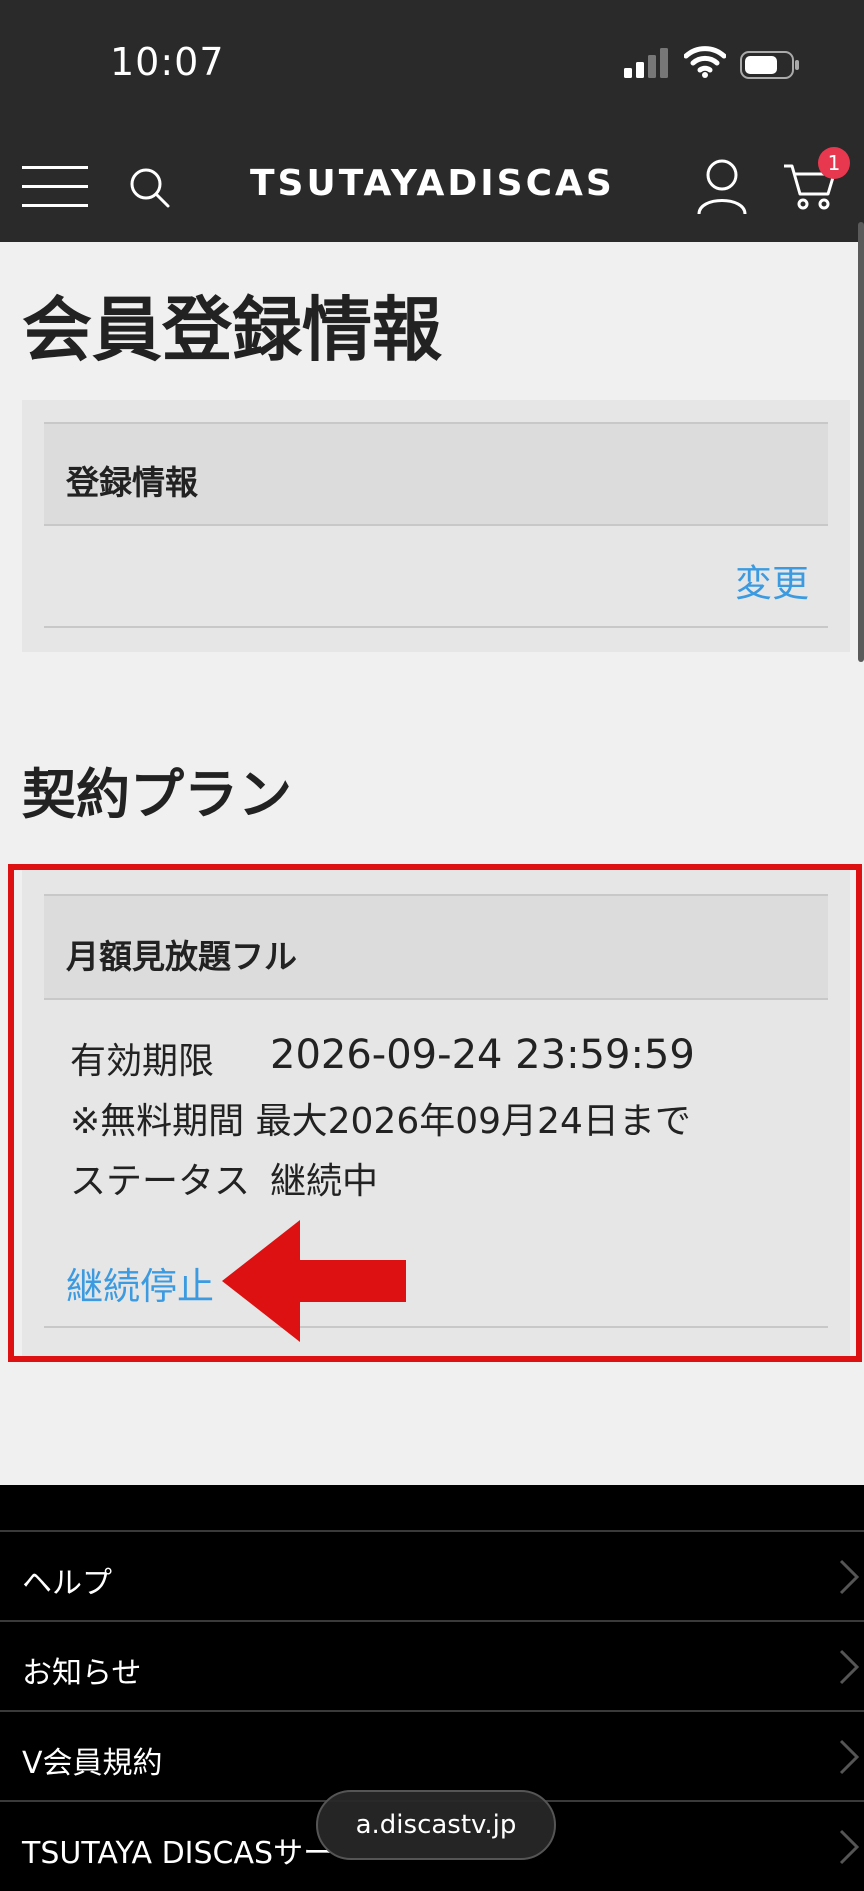  Describe the element at coordinates (314, 1281) in the screenshot. I see `arrow-left-icon` at that location.